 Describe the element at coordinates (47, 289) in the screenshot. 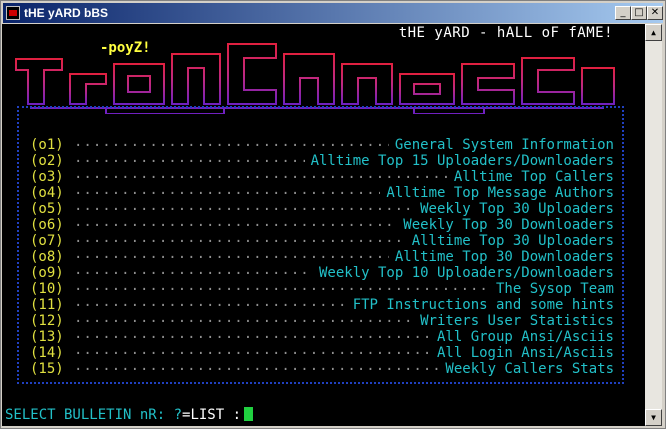

I see `bulletin-number: (10)` at that location.